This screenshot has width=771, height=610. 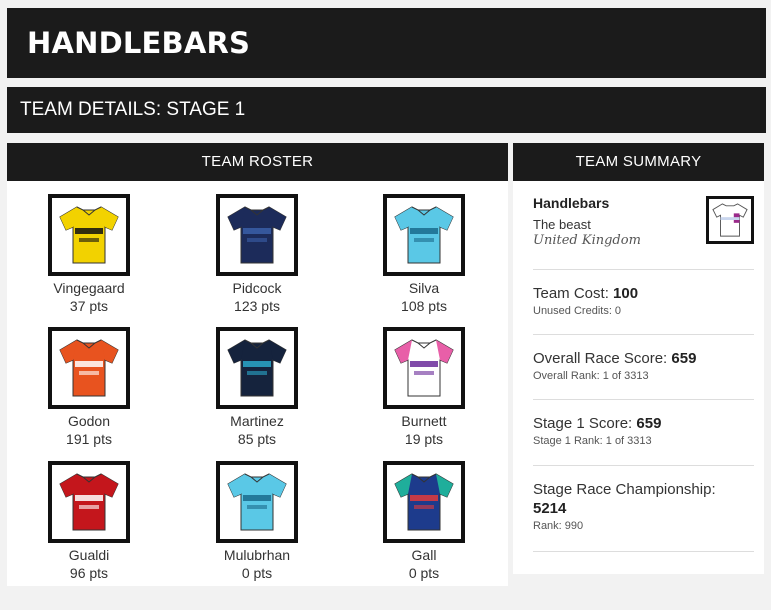 I want to click on stage-rank: Stage 1 Rank: 1 of 3313, so click(x=592, y=441).